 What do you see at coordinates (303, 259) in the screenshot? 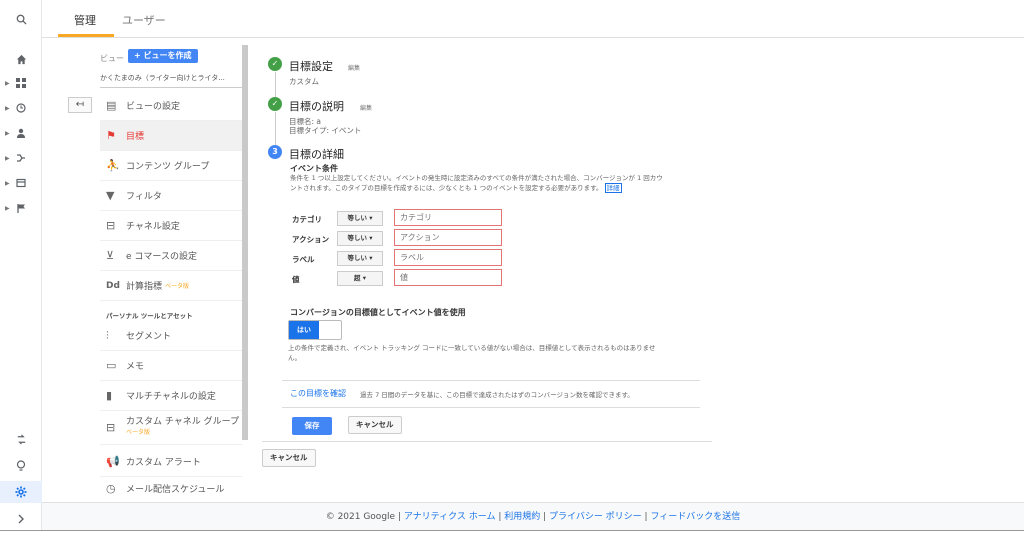
I see `condition-label-label: ラベル` at bounding box center [303, 259].